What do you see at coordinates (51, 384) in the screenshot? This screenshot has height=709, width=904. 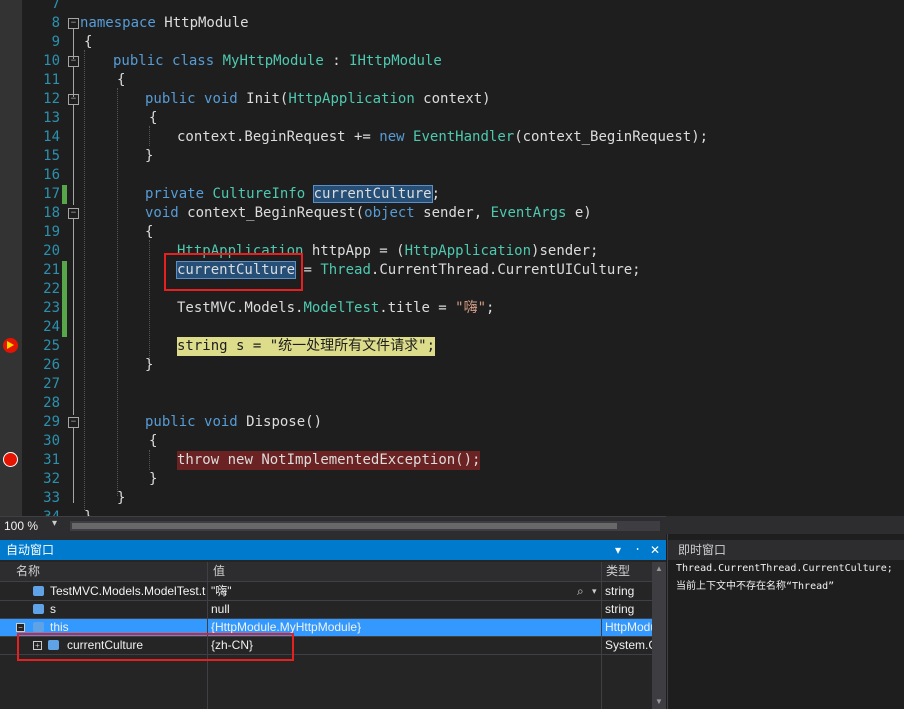 I see `line-number: 27` at bounding box center [51, 384].